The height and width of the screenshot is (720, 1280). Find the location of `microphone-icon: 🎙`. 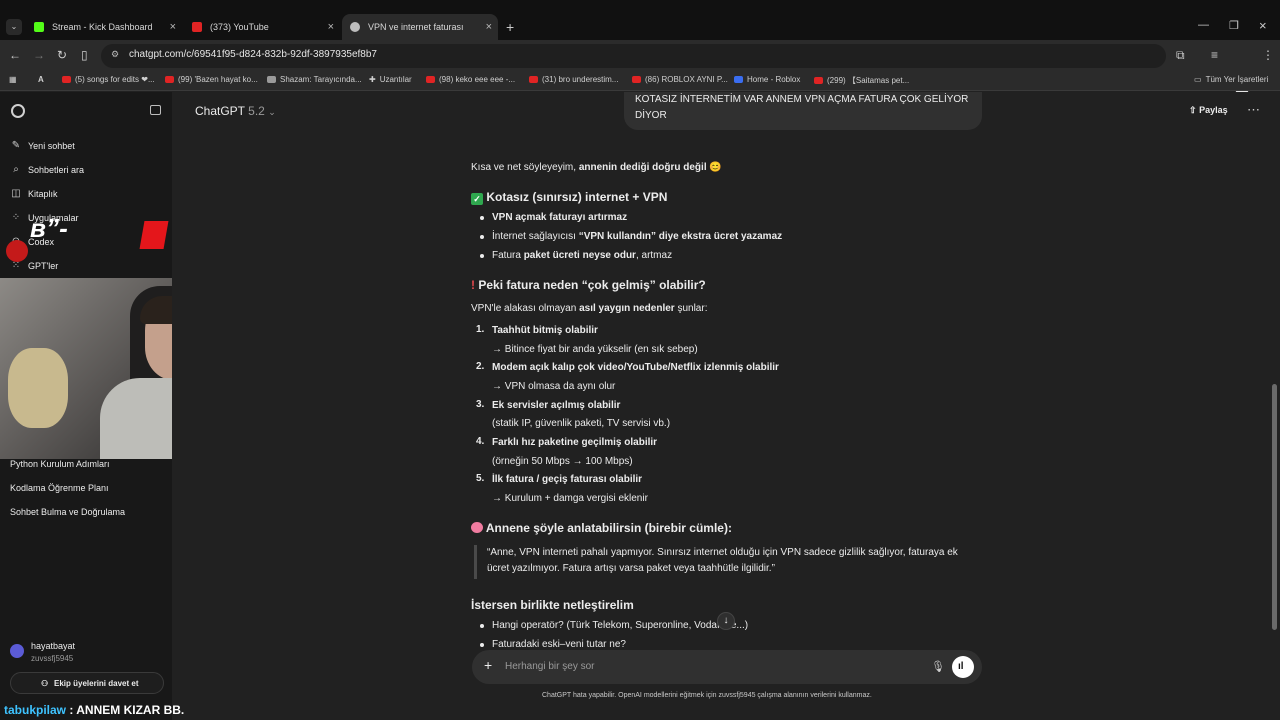

microphone-icon: 🎙 is located at coordinates (938, 666).